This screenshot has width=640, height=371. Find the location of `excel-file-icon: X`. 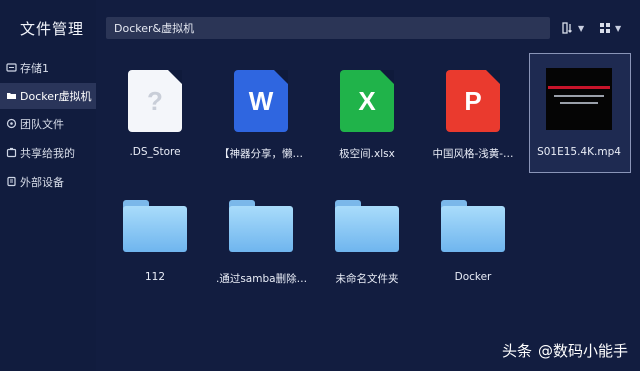

excel-file-icon: X is located at coordinates (367, 101).